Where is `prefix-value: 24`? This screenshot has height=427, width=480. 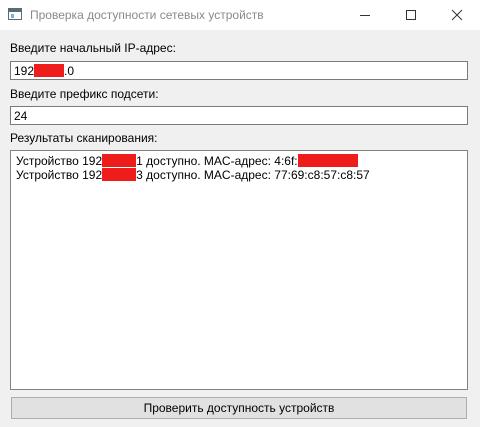 prefix-value: 24 is located at coordinates (21, 116).